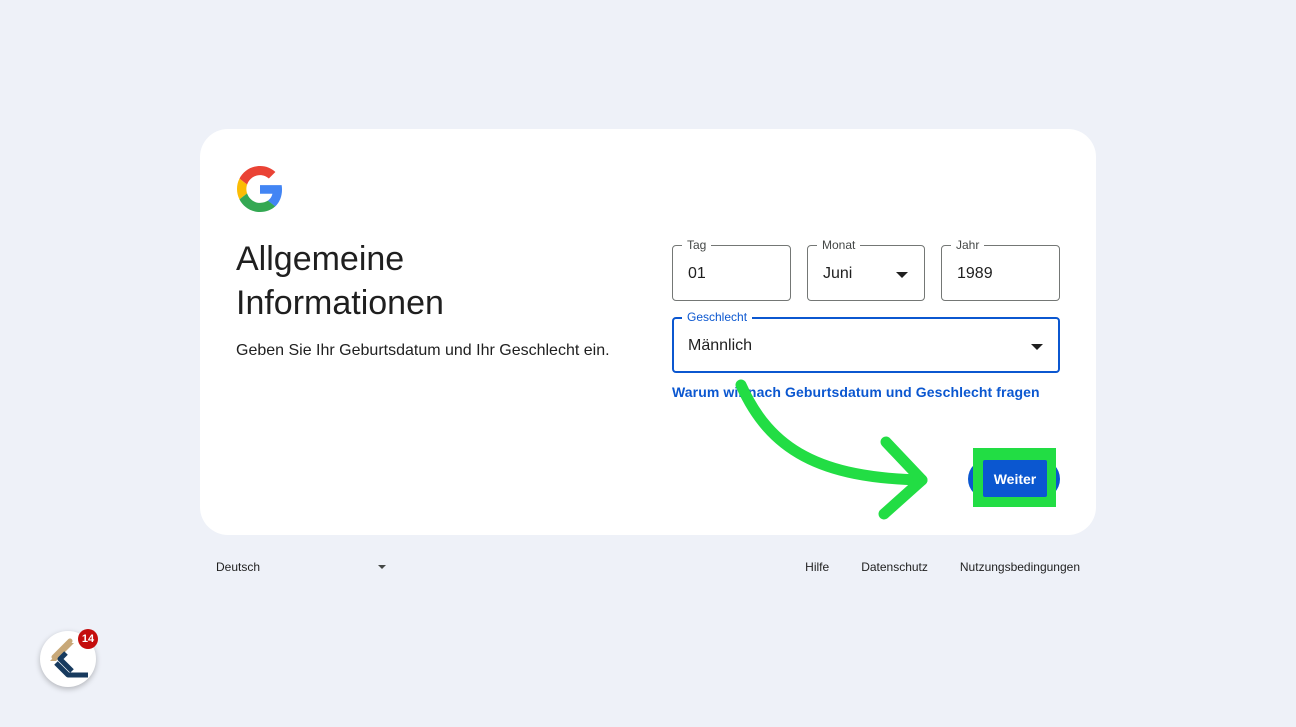  What do you see at coordinates (1015, 478) in the screenshot?
I see `next-button: Weiter` at bounding box center [1015, 478].